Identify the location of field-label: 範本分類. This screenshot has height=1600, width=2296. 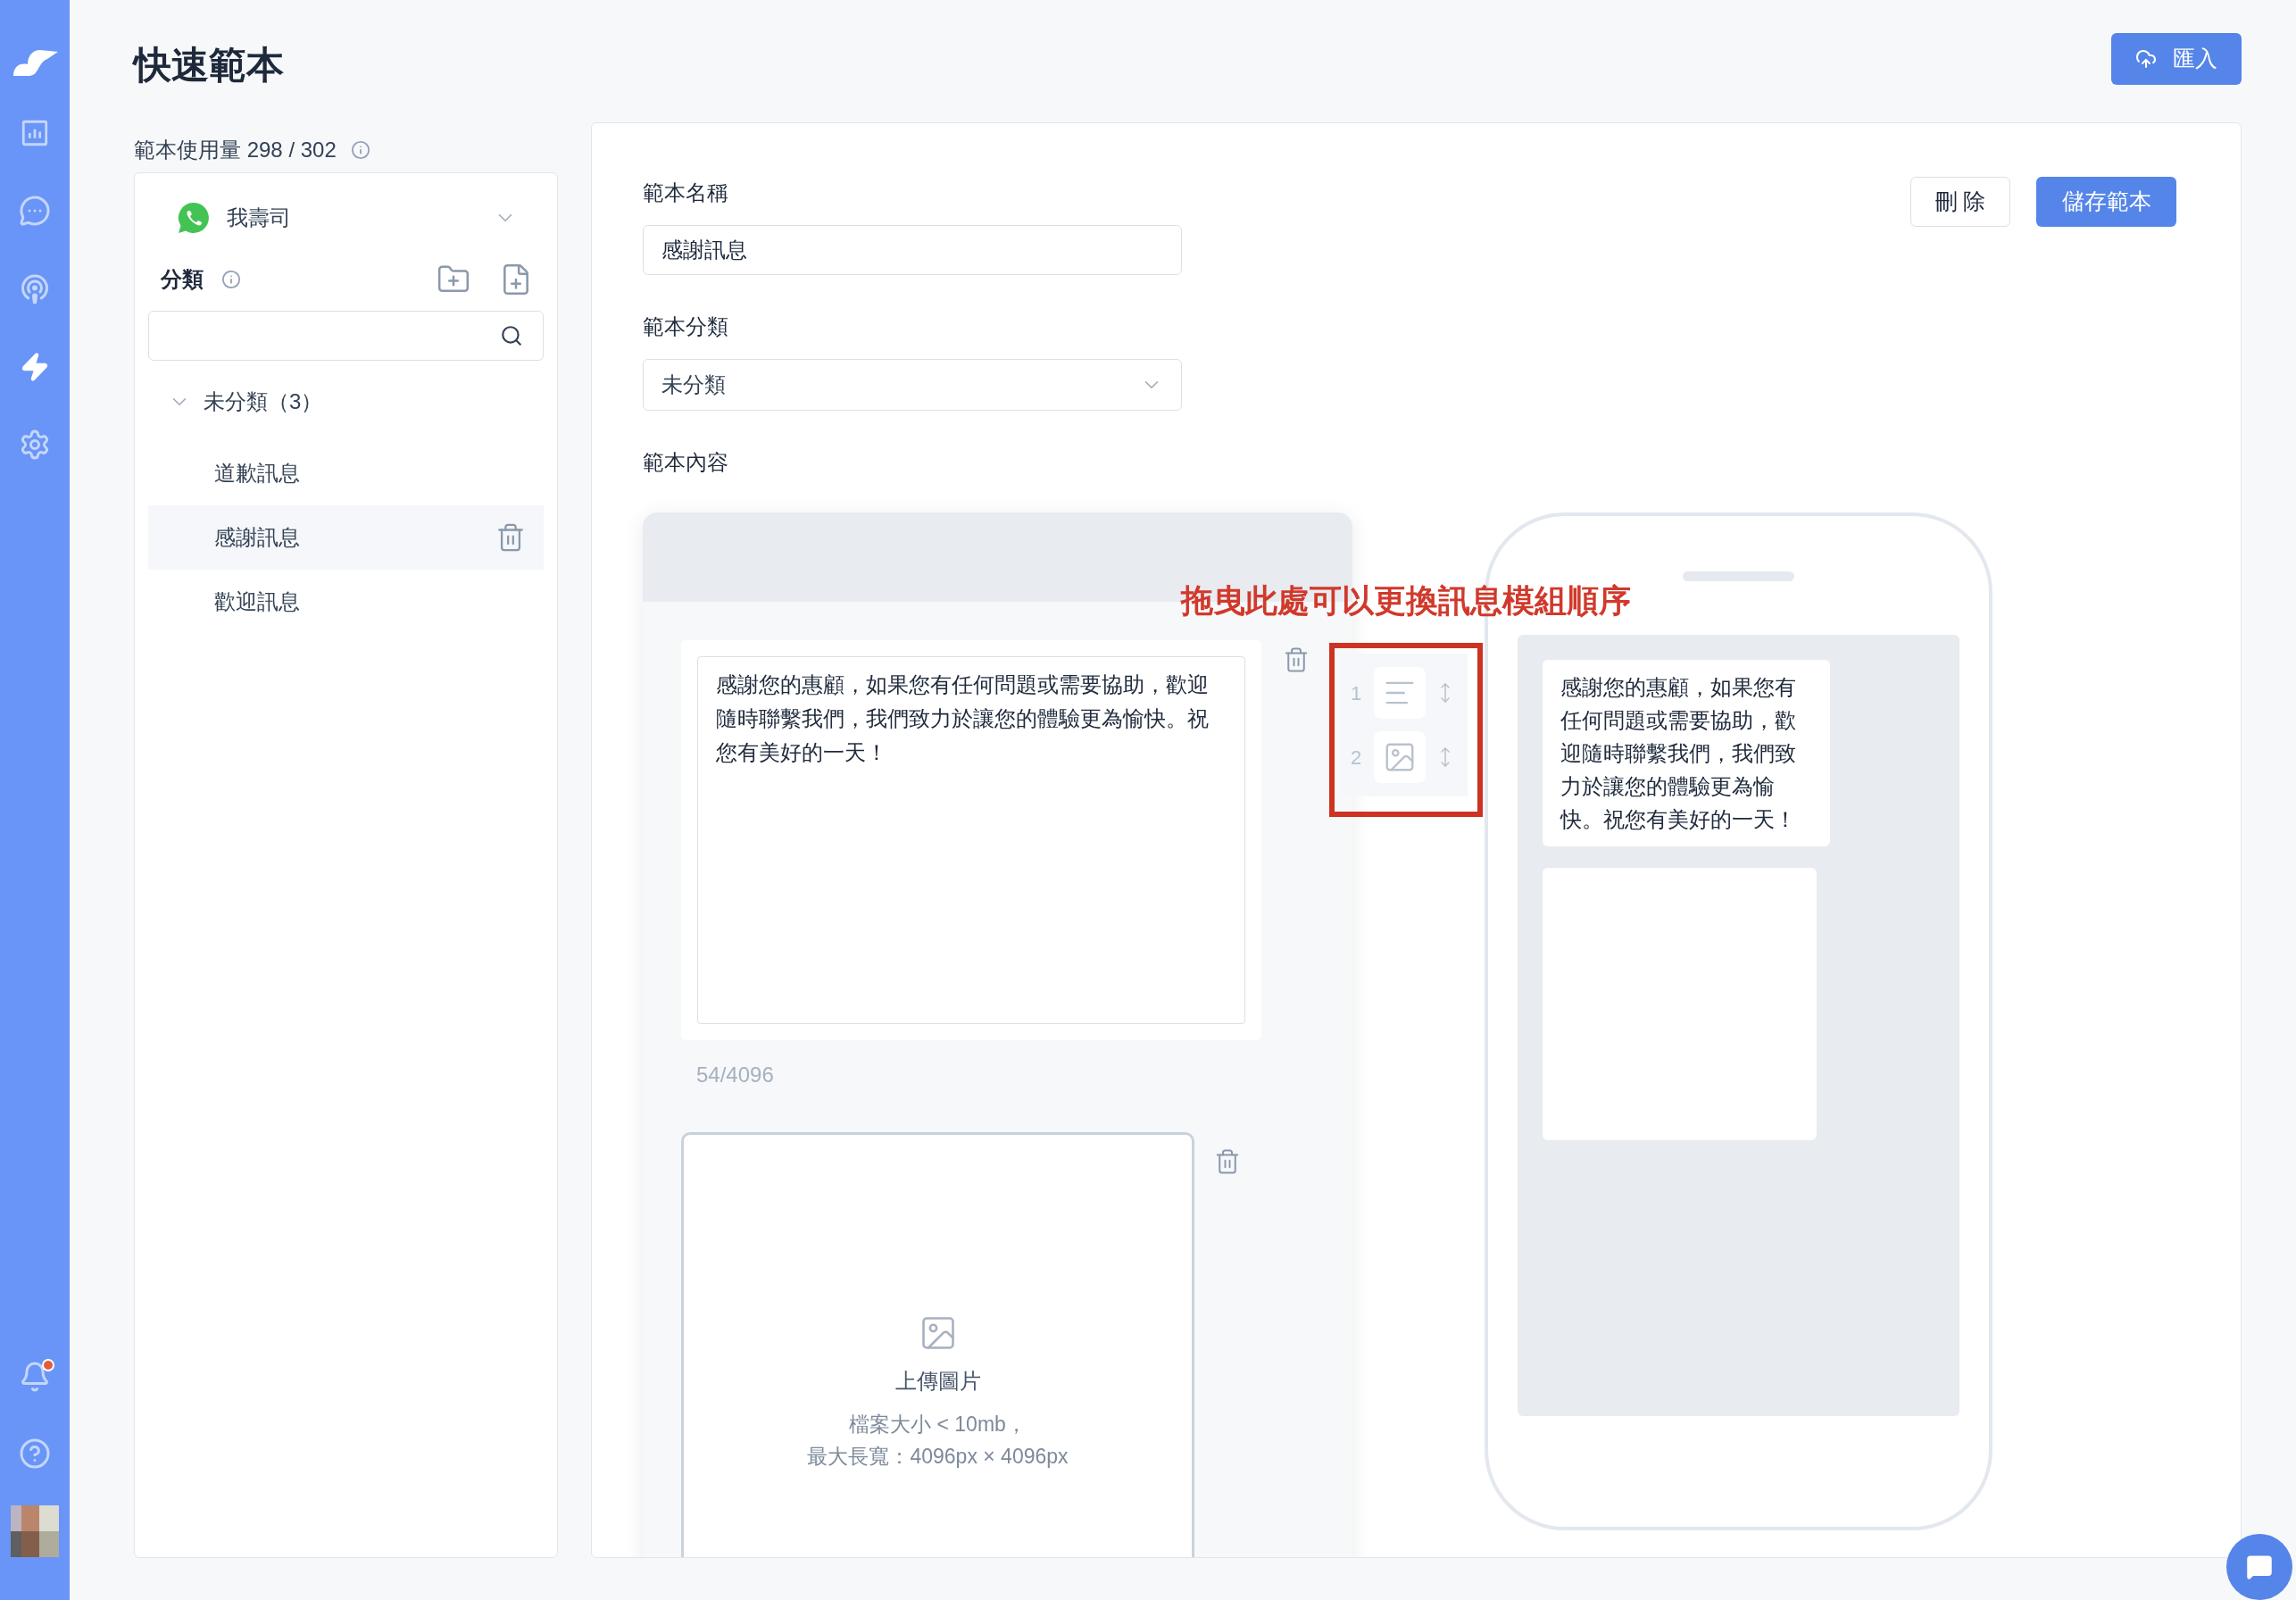
(686, 326).